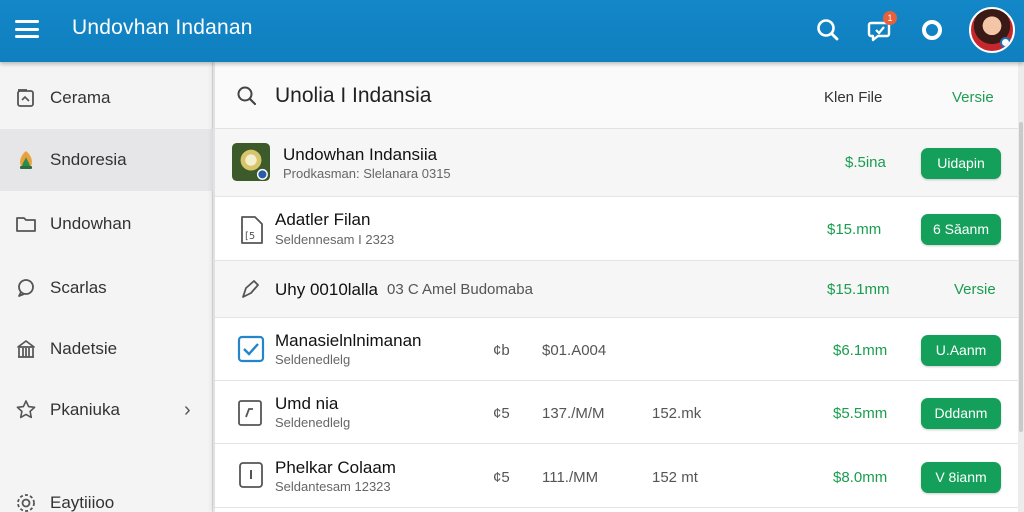  What do you see at coordinates (187, 409) in the screenshot?
I see `chevron-right-icon: ›` at bounding box center [187, 409].